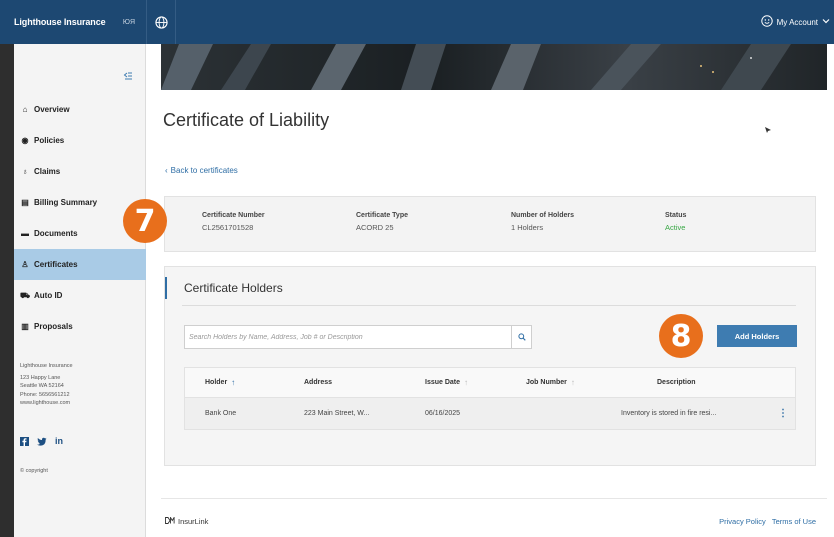 This screenshot has width=834, height=537. I want to click on status: Status Active, so click(675, 222).